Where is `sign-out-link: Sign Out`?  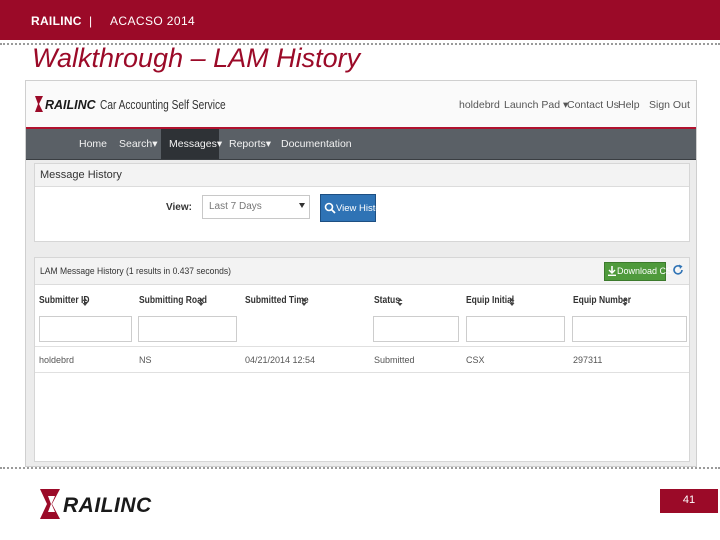
sign-out-link: Sign Out is located at coordinates (669, 105).